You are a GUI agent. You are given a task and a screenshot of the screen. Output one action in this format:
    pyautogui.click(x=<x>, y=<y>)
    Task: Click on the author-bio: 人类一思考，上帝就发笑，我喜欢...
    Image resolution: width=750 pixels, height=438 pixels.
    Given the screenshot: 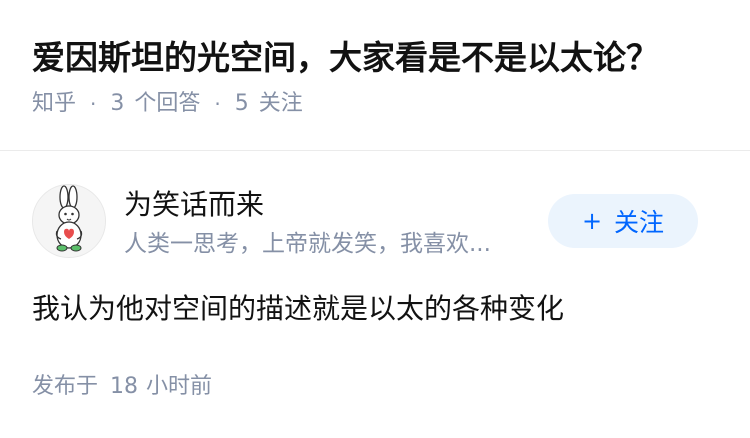 What is the action you would take?
    pyautogui.click(x=307, y=244)
    